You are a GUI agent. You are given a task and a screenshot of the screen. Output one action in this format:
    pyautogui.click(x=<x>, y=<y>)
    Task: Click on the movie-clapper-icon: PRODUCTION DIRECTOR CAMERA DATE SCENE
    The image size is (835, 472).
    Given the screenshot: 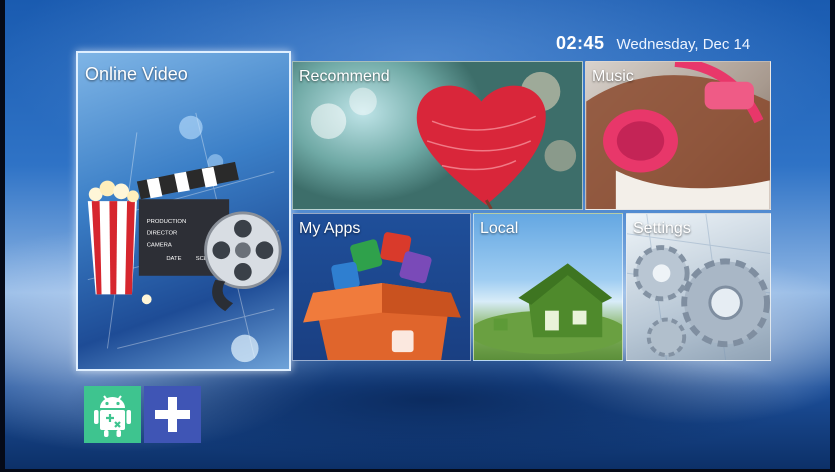 What is the action you would take?
    pyautogui.click(x=184, y=237)
    